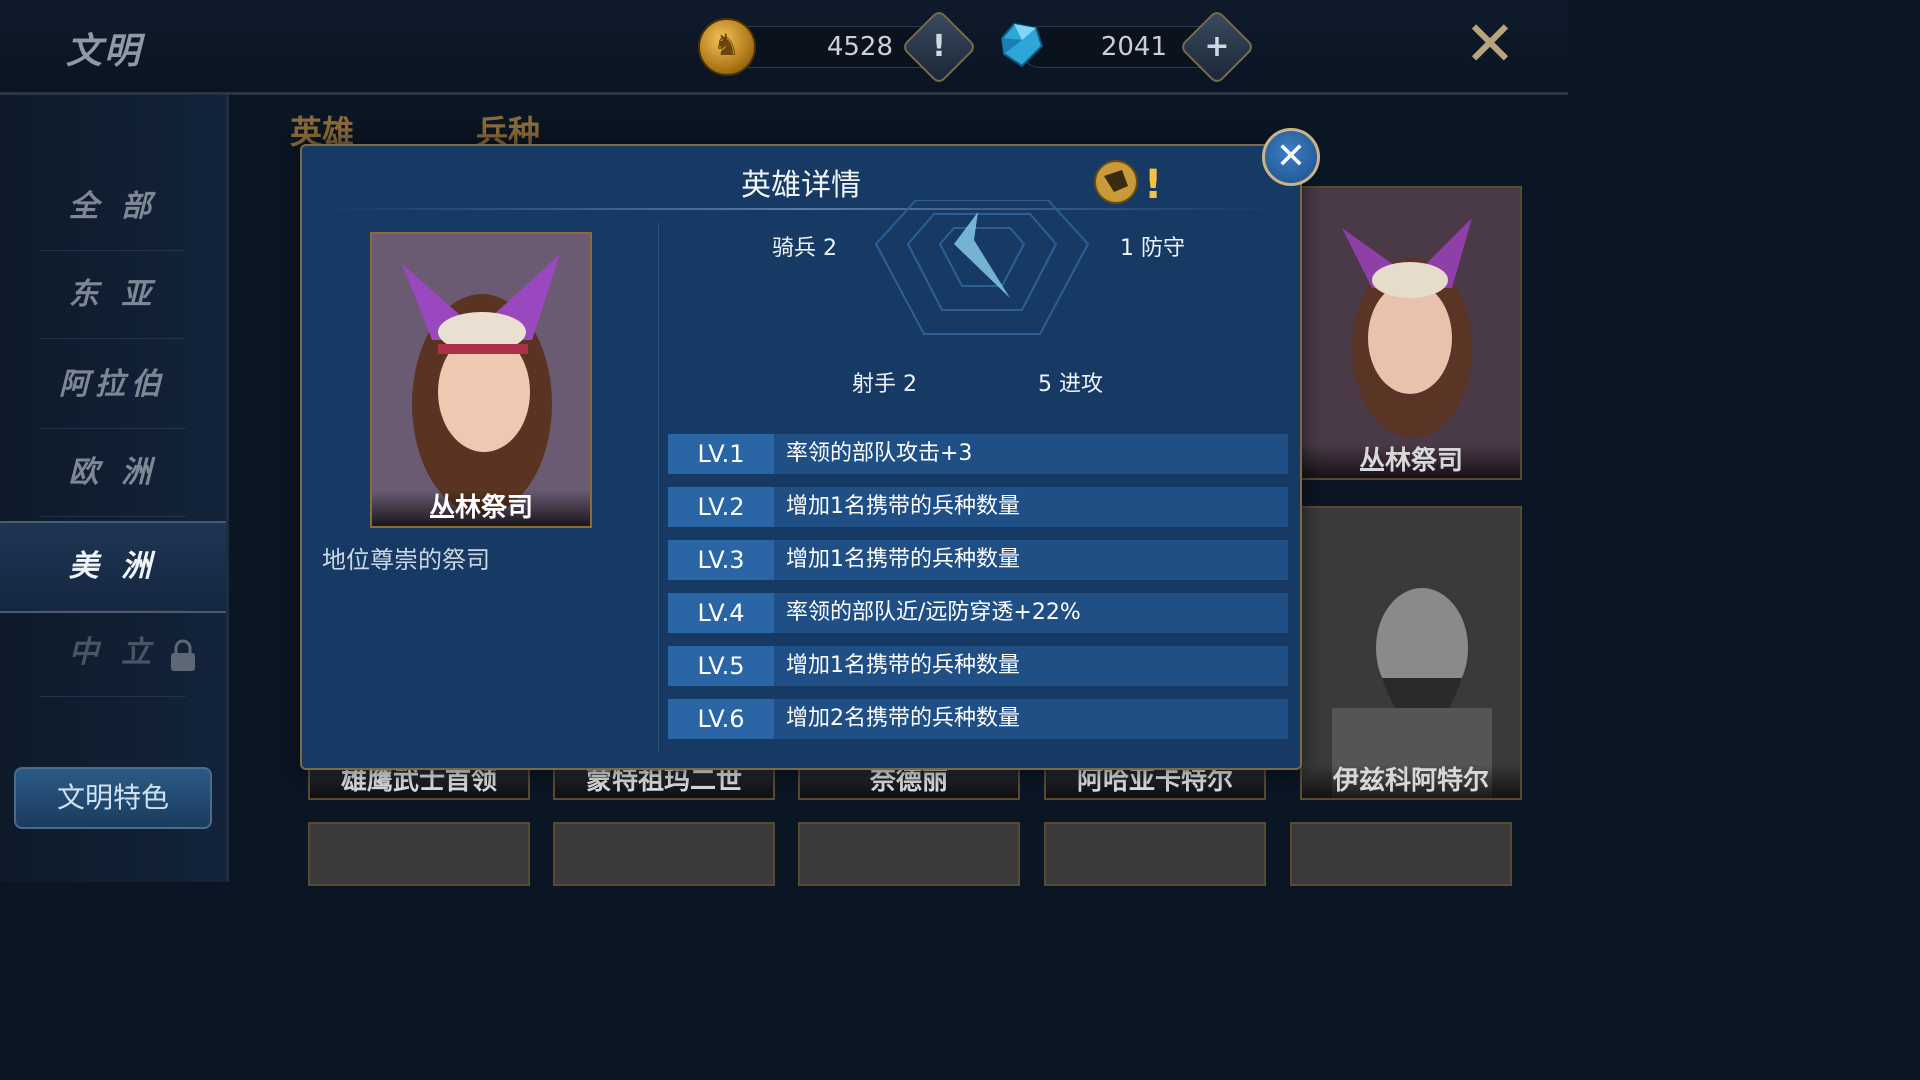 The width and height of the screenshot is (1920, 1080). I want to click on lock-icon, so click(183, 655).